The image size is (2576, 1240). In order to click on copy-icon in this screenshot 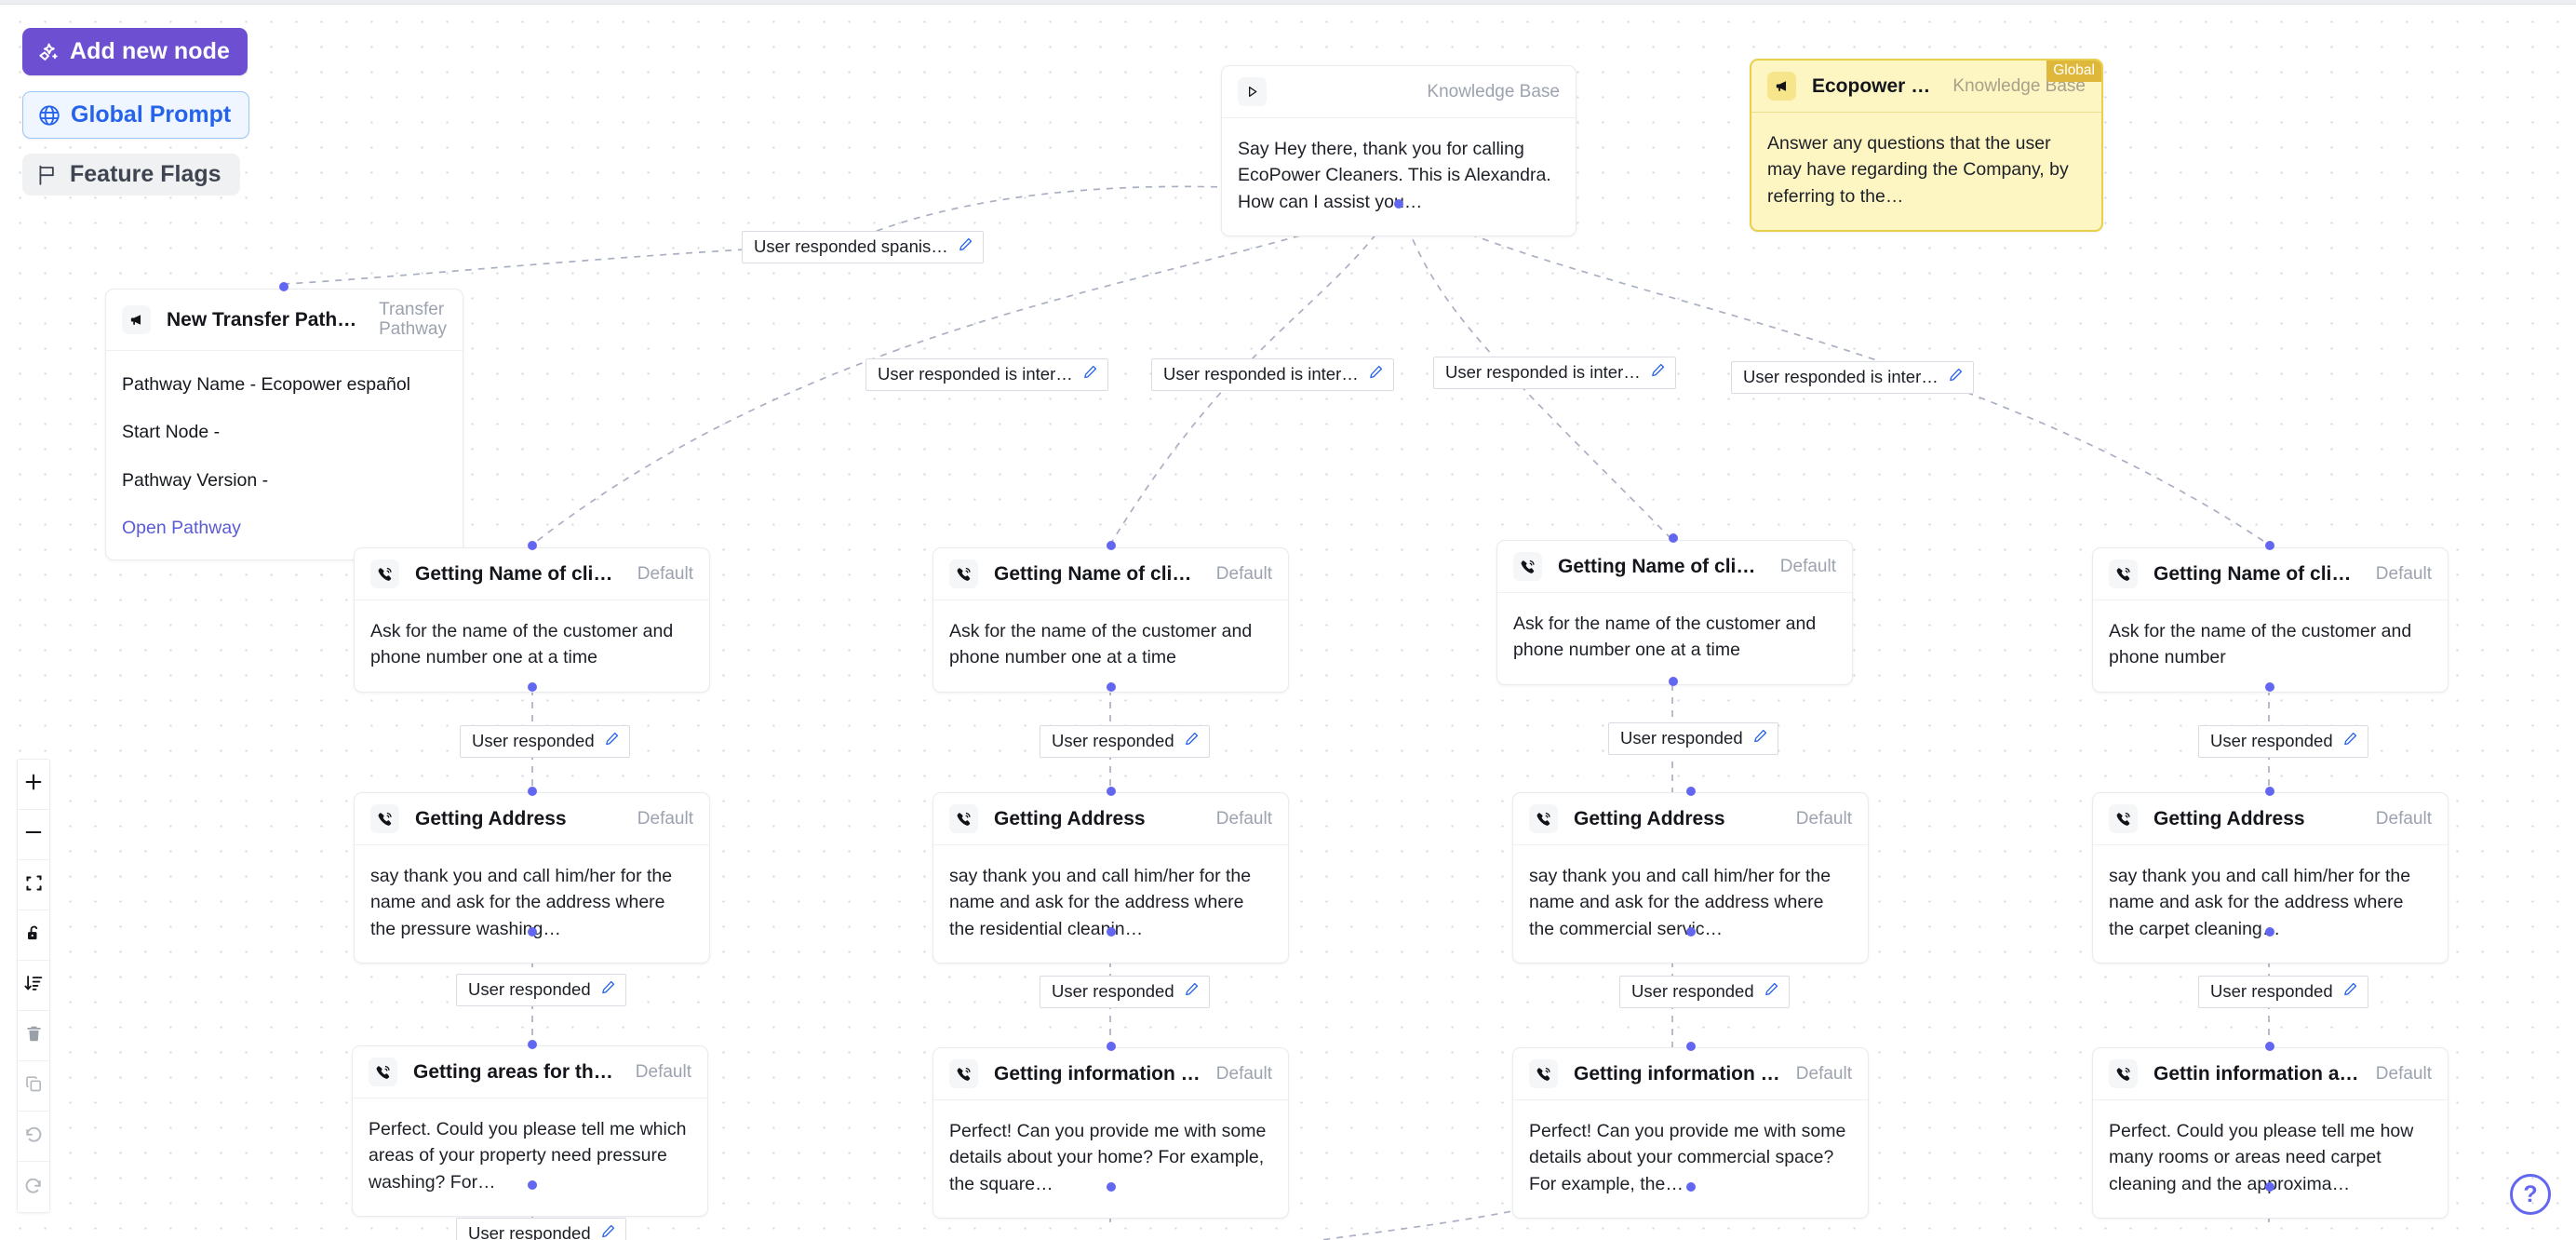, I will do `click(34, 1086)`.